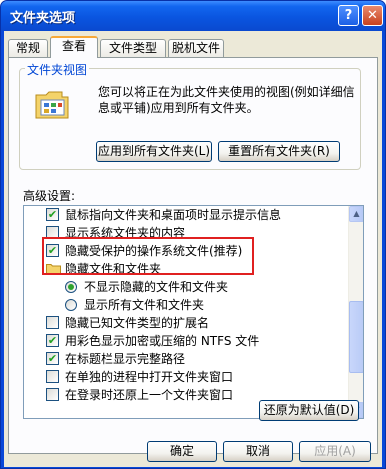 The height and width of the screenshot is (469, 386). What do you see at coordinates (348, 15) in the screenshot?
I see `help-button: ?` at bounding box center [348, 15].